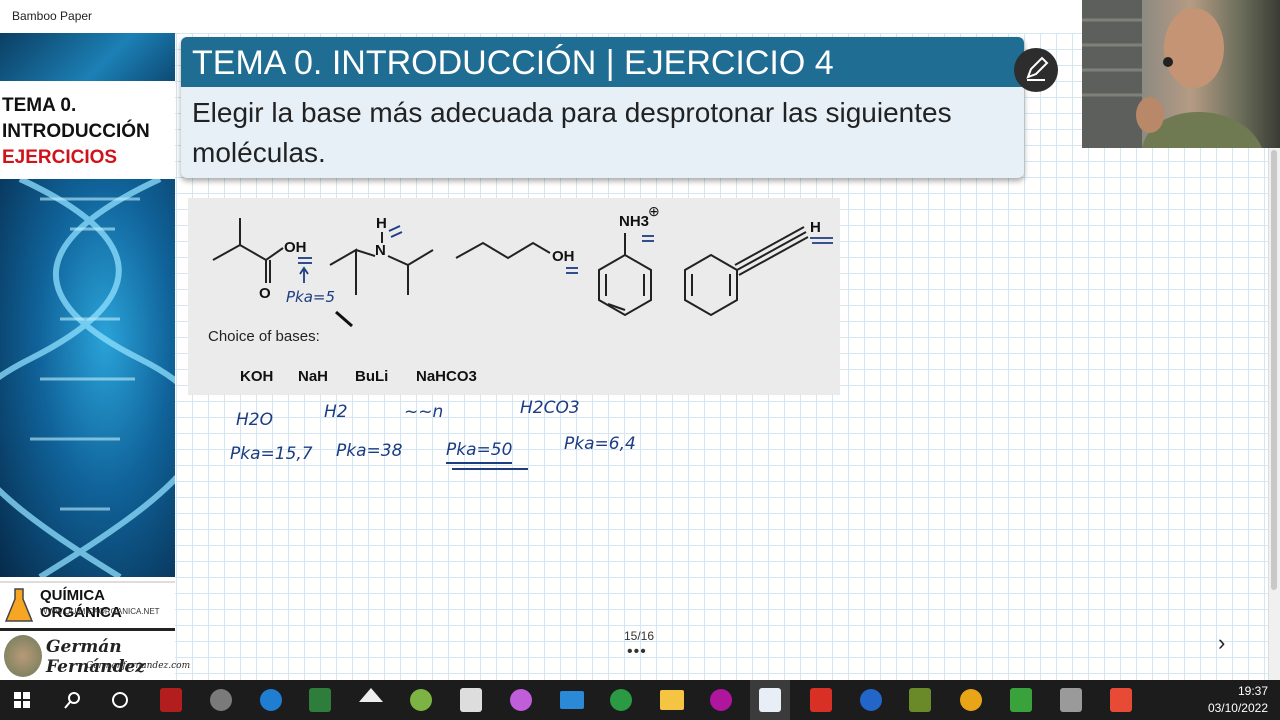 The width and height of the screenshot is (1280, 720). I want to click on underline-mark, so click(490, 469).